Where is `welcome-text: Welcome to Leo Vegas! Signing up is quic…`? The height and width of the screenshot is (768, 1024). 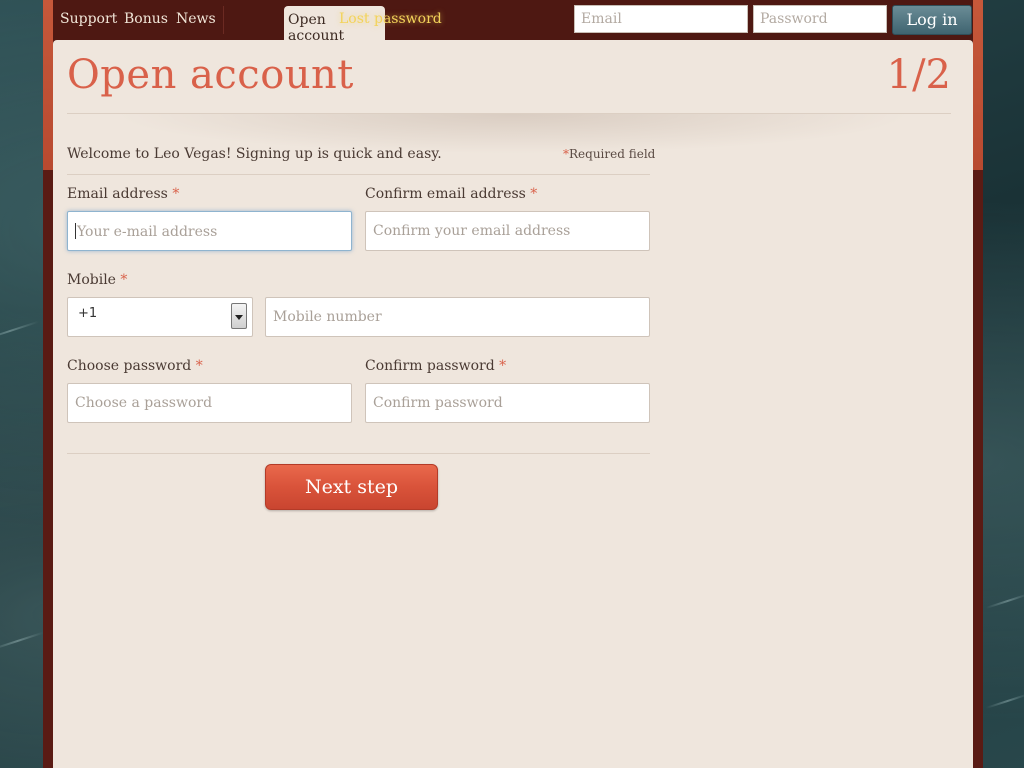
welcome-text: Welcome to Leo Vegas! Signing up is quic… is located at coordinates (254, 154).